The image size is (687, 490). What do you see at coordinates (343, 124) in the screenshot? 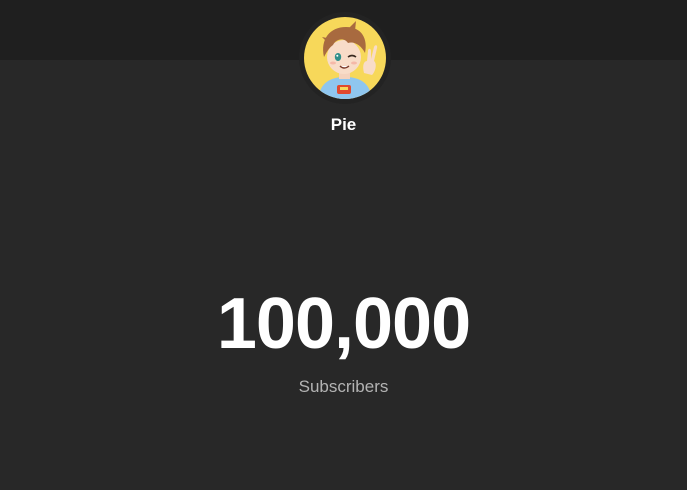
I see `channel-name: Pie` at bounding box center [343, 124].